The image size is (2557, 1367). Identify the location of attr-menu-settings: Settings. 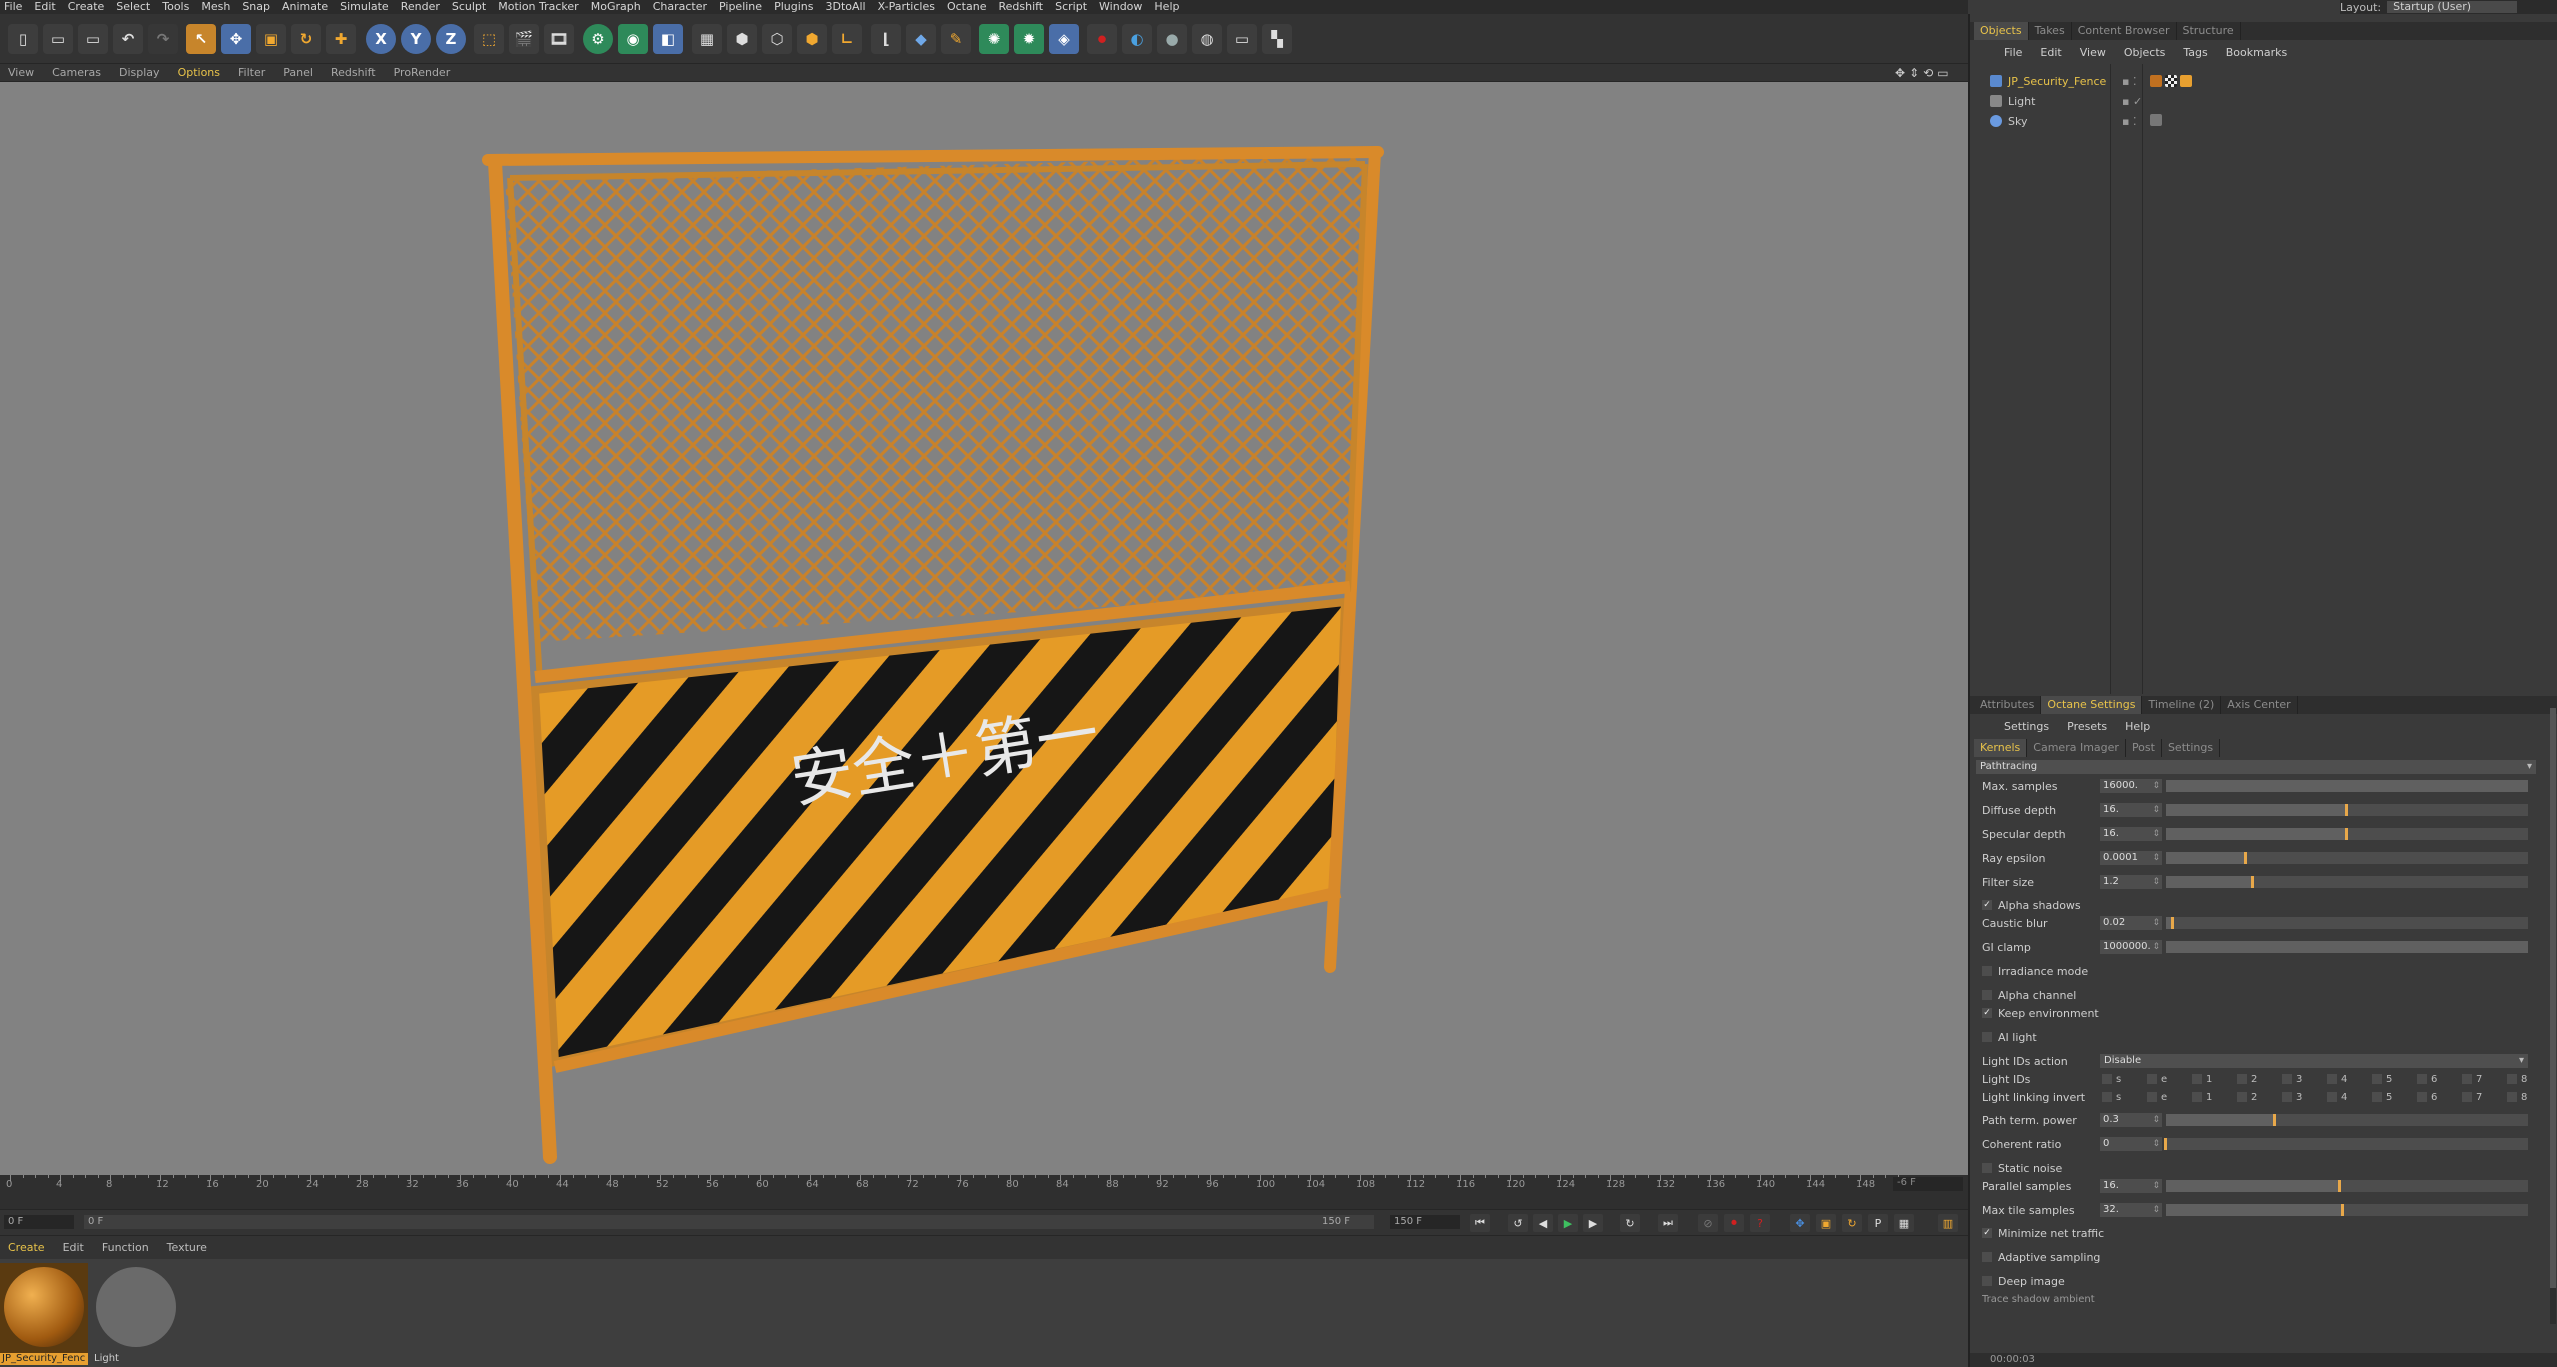
(2026, 726).